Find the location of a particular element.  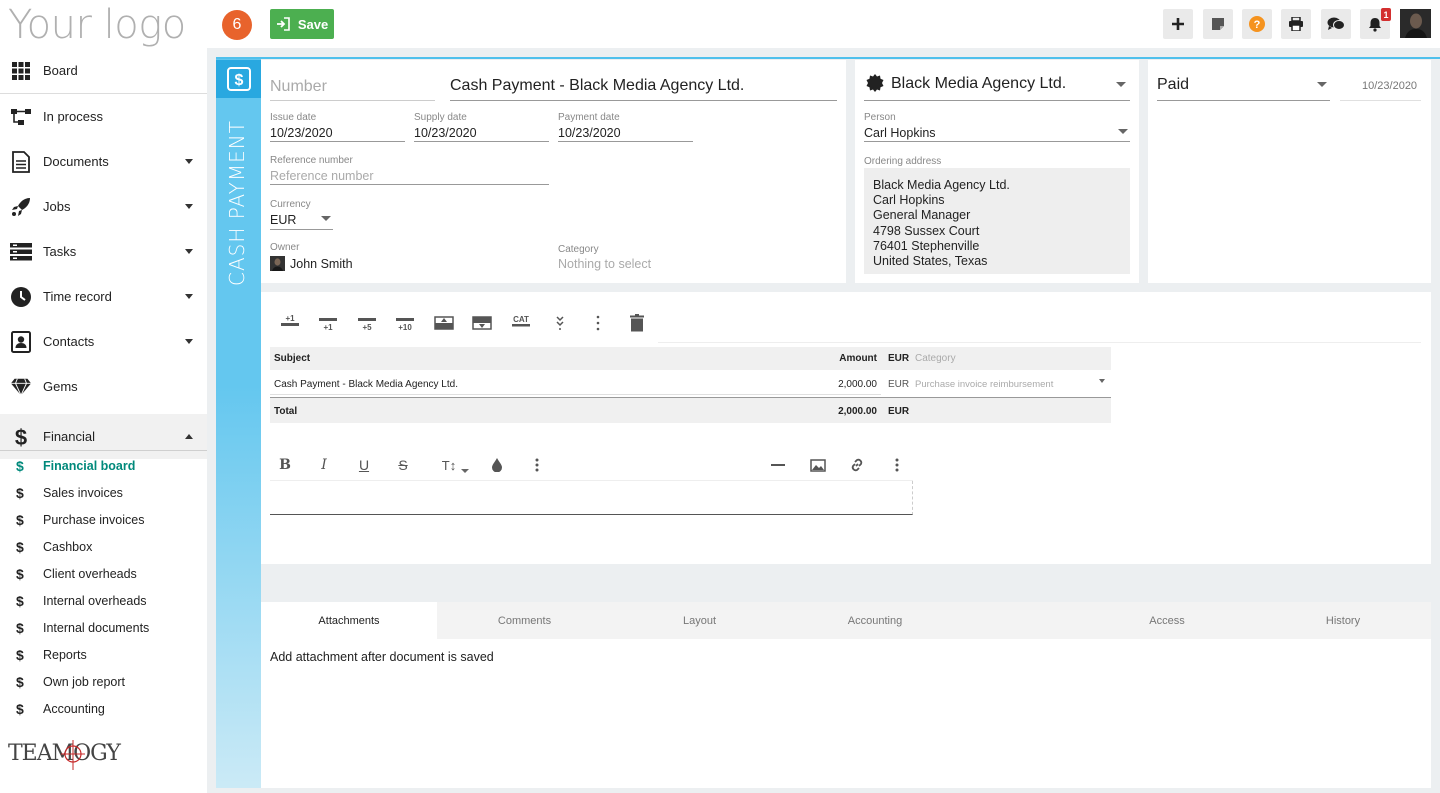

address-line: Carl Hopkins is located at coordinates (909, 200).